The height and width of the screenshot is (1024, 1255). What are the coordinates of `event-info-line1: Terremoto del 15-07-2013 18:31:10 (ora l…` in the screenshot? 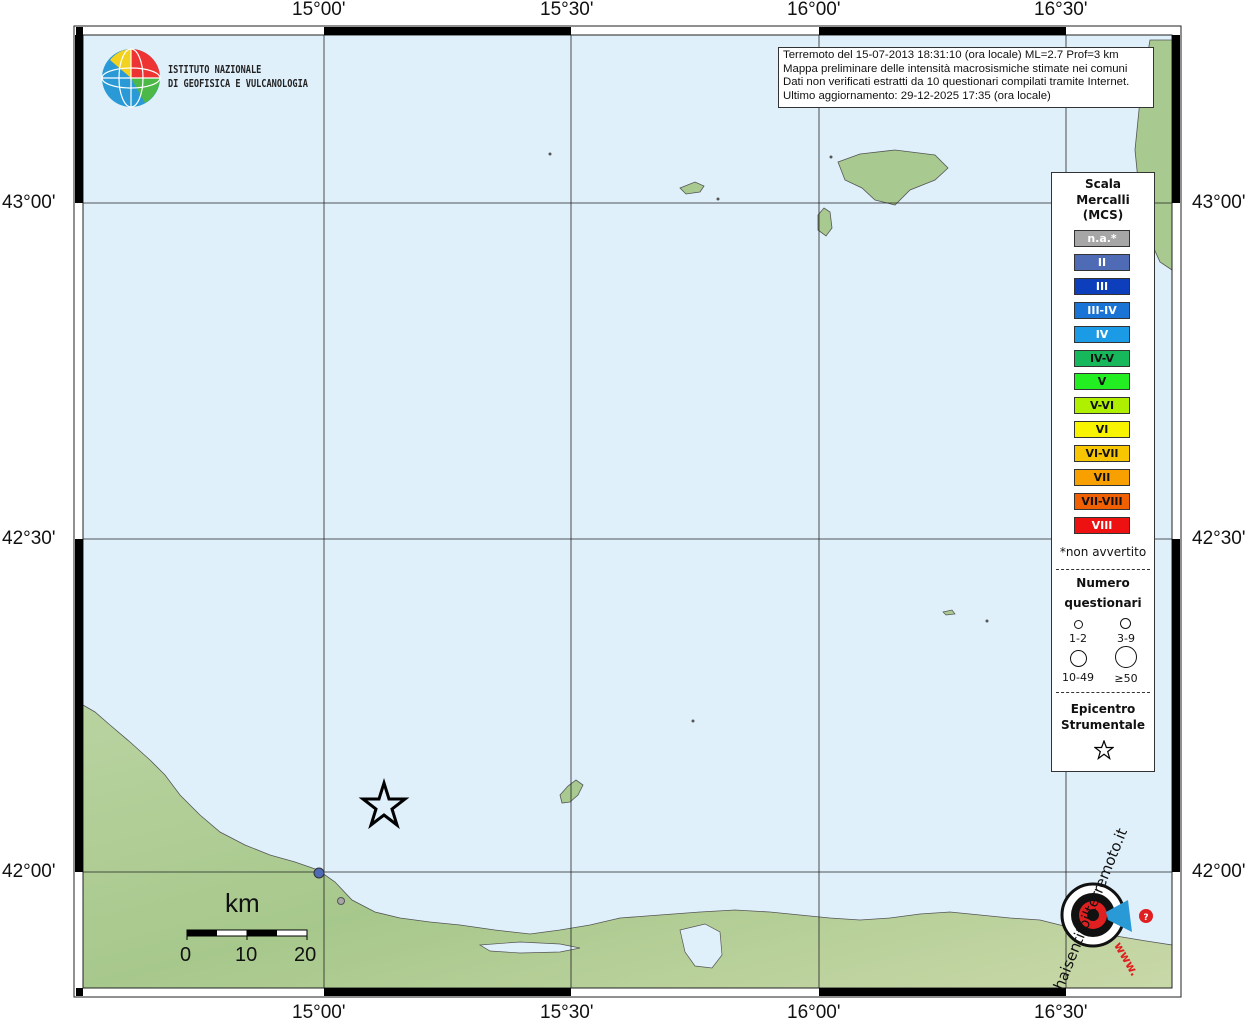 It's located at (951, 55).